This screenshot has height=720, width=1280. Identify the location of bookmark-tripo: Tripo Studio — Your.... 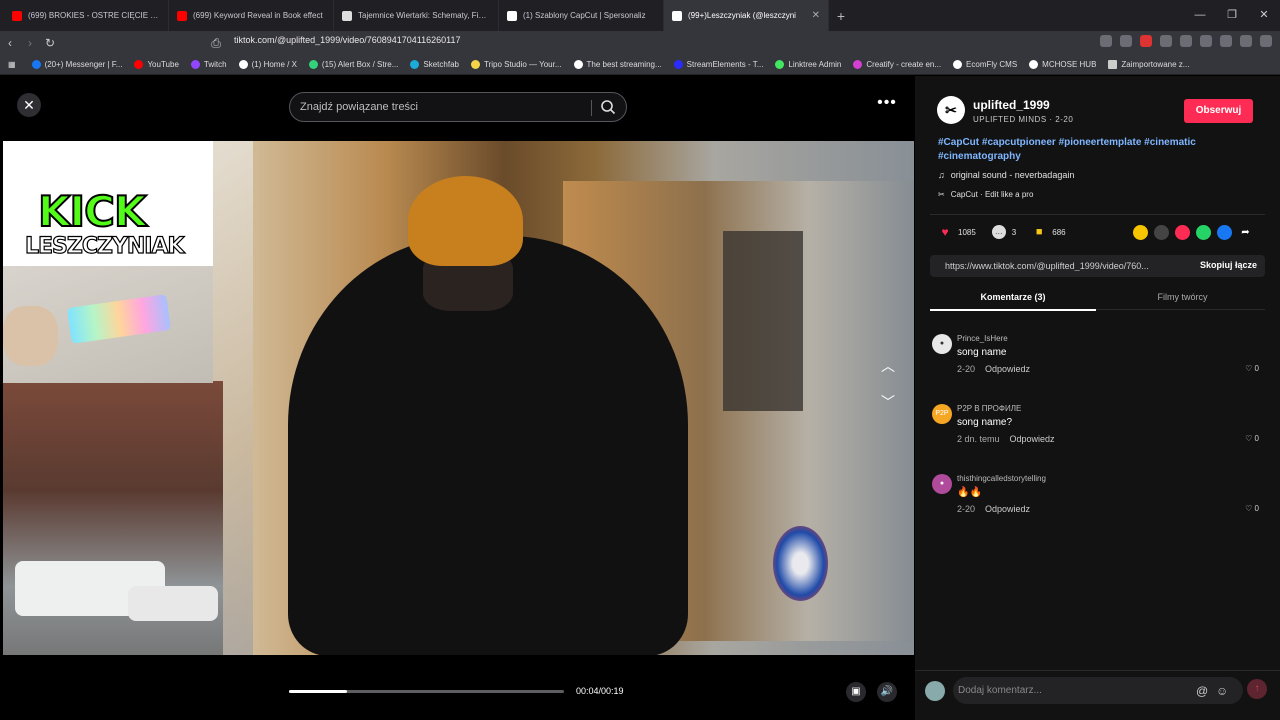
(516, 64).